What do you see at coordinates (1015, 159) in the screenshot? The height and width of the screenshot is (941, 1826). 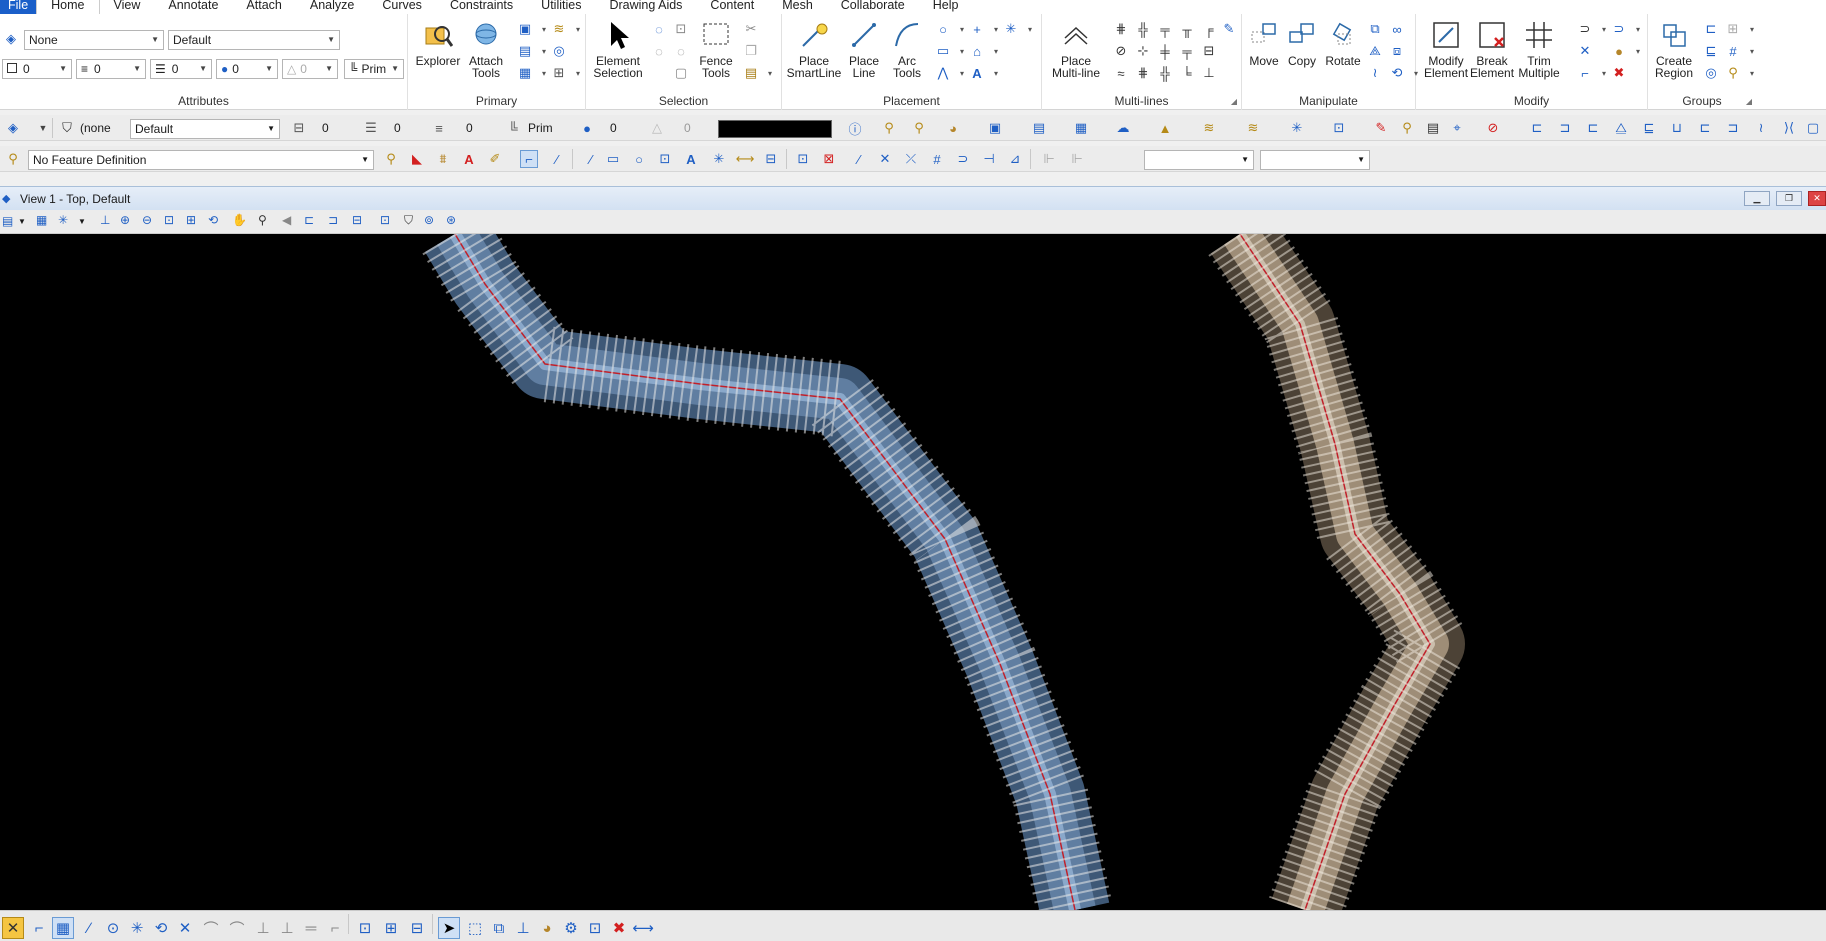 I see `chamfer-icon: ⊿` at bounding box center [1015, 159].